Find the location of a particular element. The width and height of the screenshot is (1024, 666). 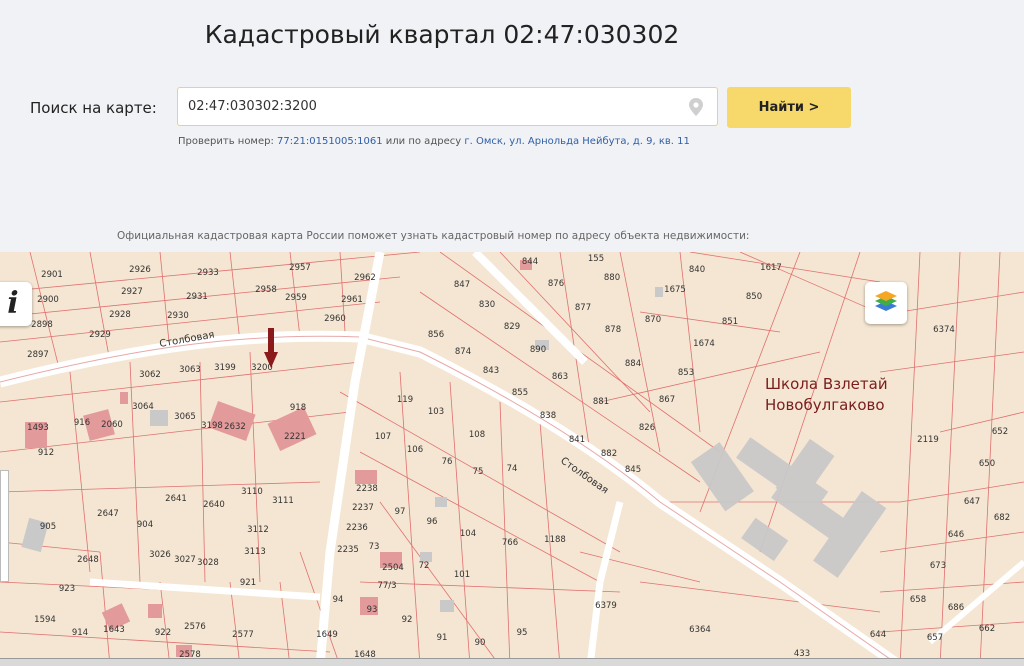

hint-middle: или по адресу is located at coordinates (423, 141).